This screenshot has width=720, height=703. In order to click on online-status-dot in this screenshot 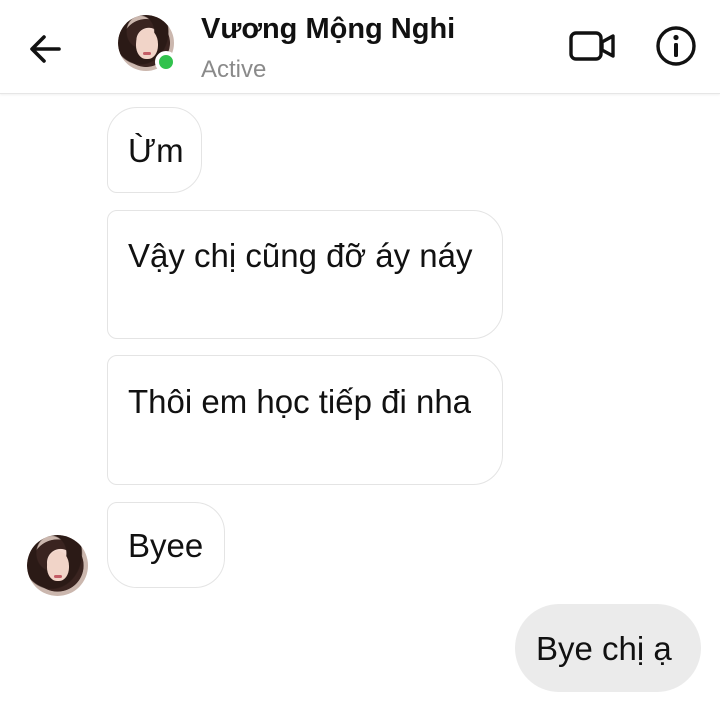, I will do `click(166, 62)`.